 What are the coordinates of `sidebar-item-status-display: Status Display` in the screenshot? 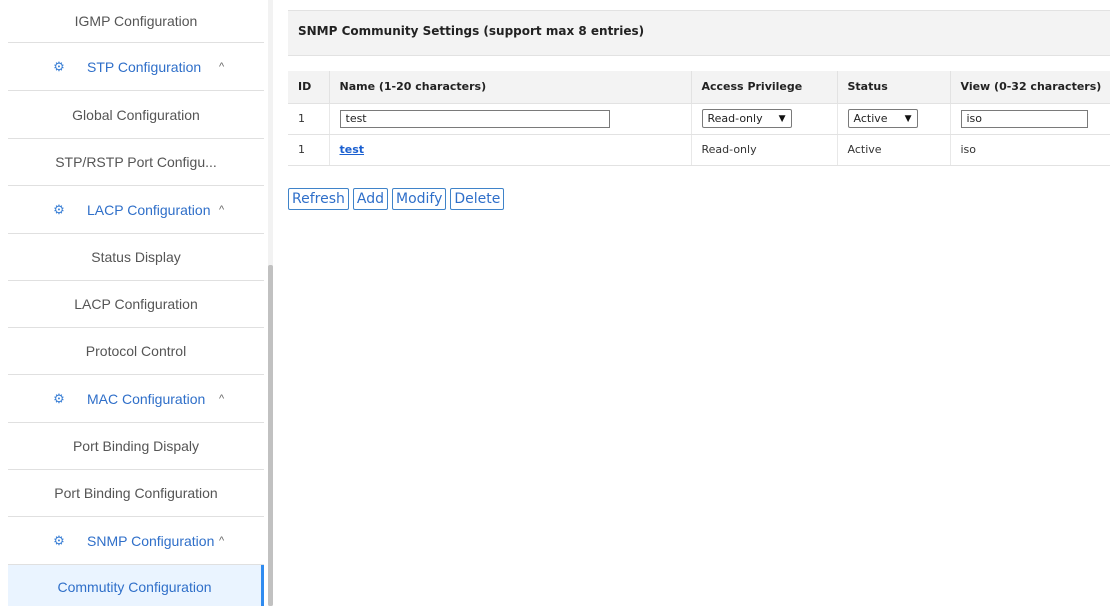 It's located at (136, 257).